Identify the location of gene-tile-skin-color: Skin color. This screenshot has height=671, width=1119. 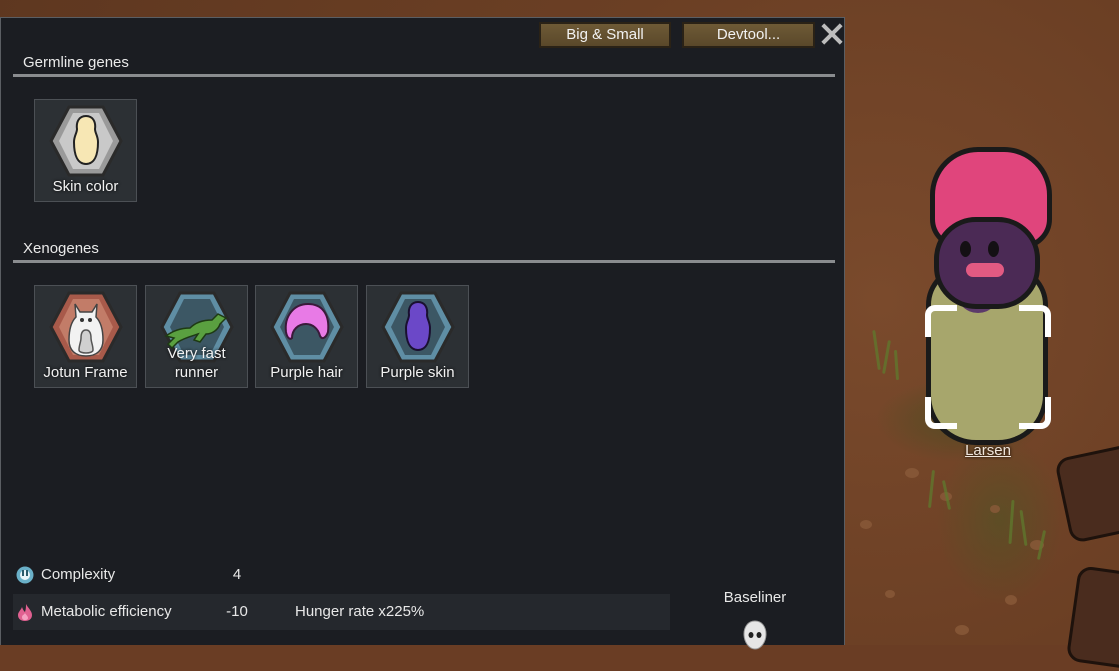
(85, 150).